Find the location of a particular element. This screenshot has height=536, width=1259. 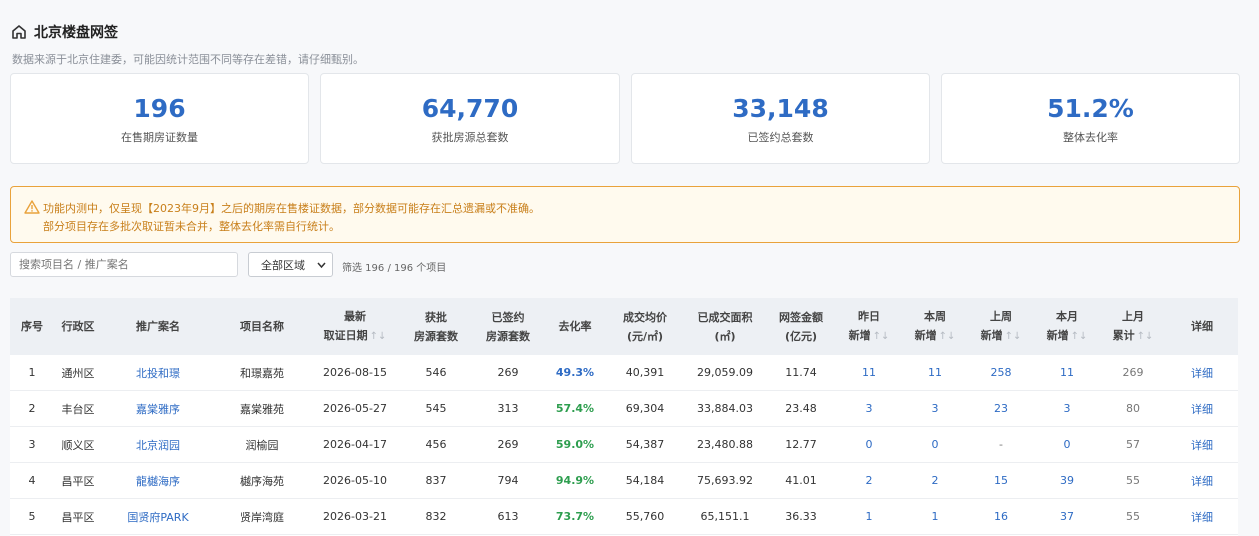

cell-last-week: 16 is located at coordinates (1001, 516).